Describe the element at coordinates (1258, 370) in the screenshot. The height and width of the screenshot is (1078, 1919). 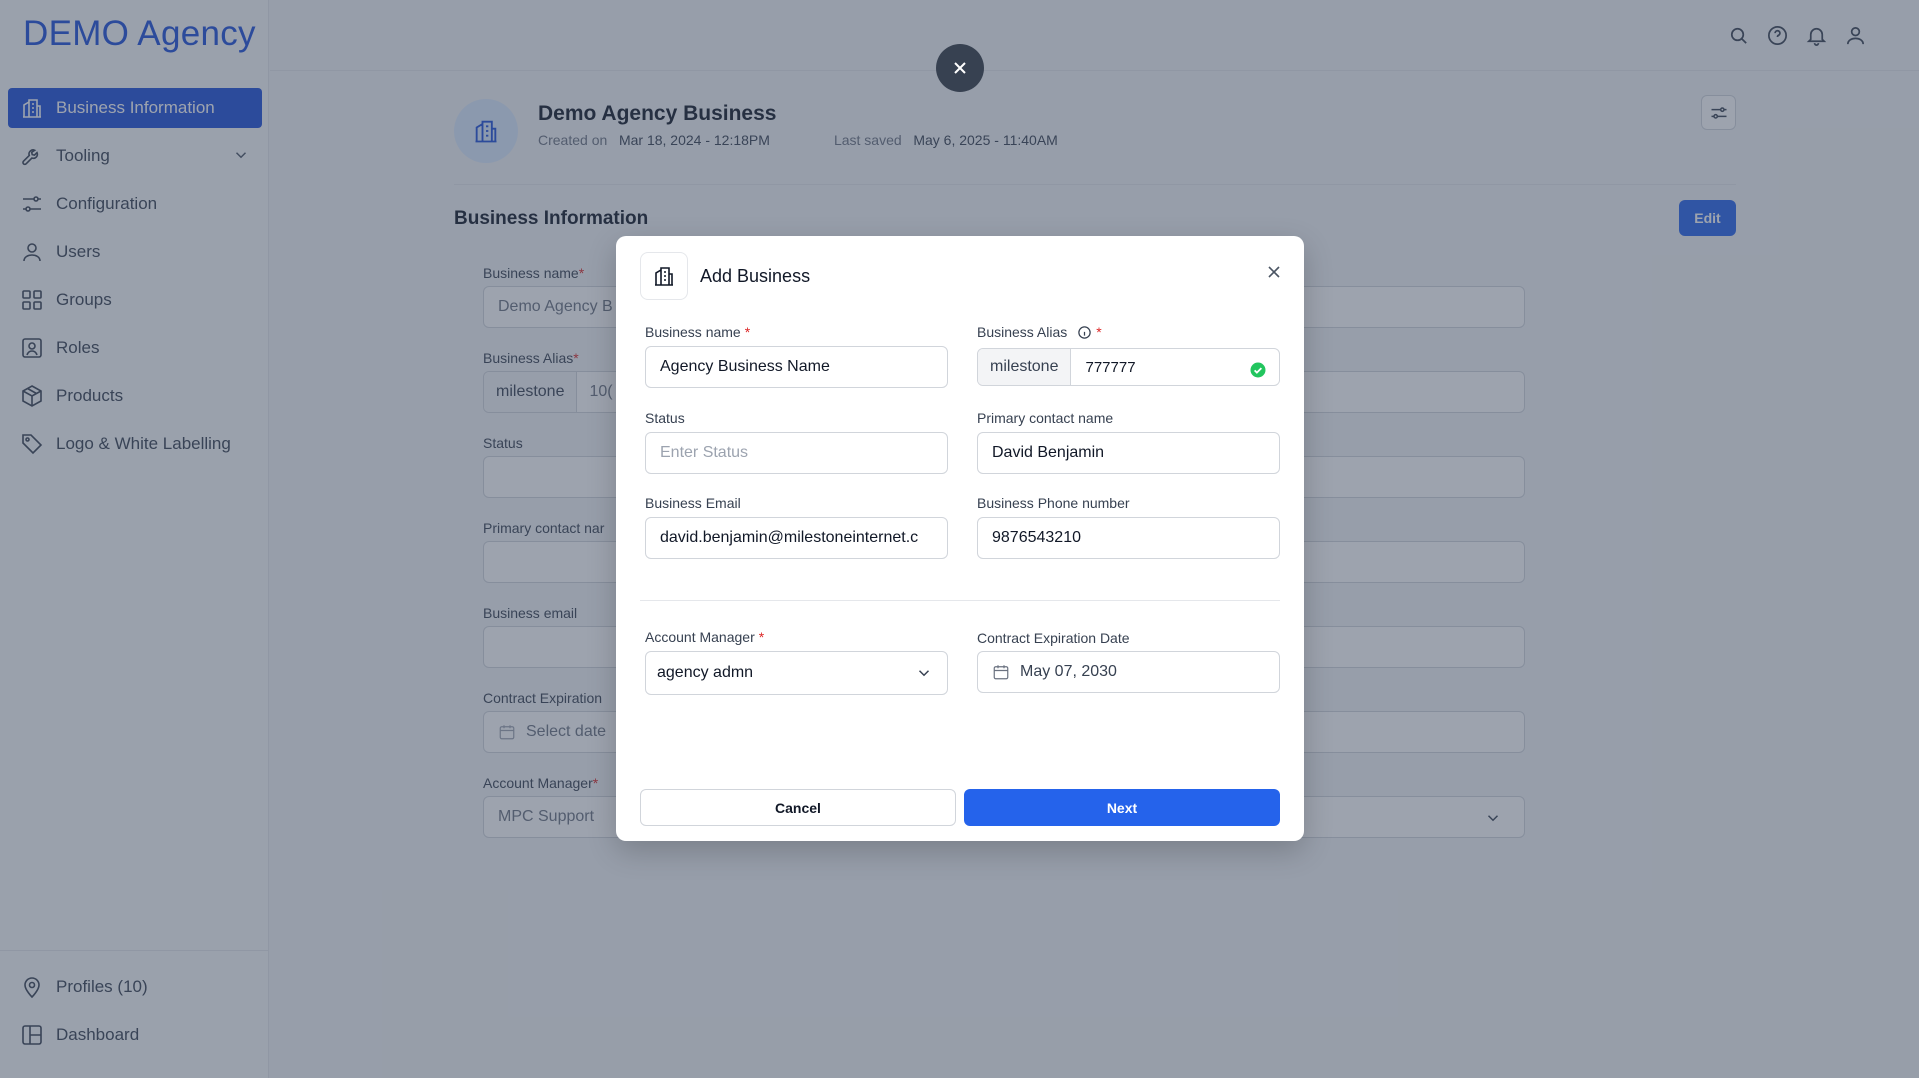
I see `check-circle-icon` at that location.